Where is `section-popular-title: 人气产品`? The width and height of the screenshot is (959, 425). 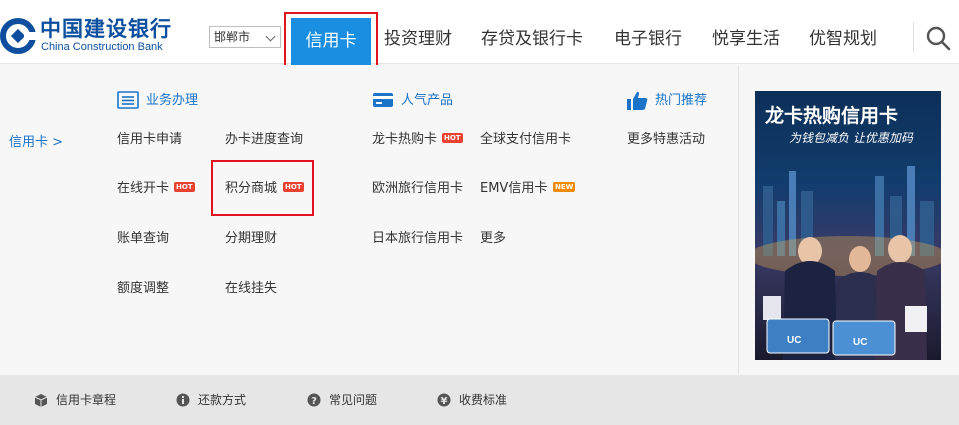
section-popular-title: 人气产品 is located at coordinates (427, 100).